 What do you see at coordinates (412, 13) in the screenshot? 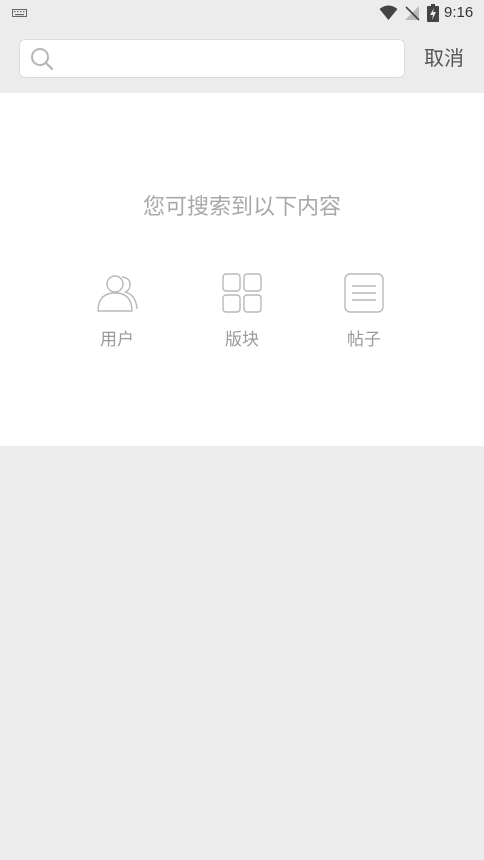
I see `no-signal-icon` at bounding box center [412, 13].